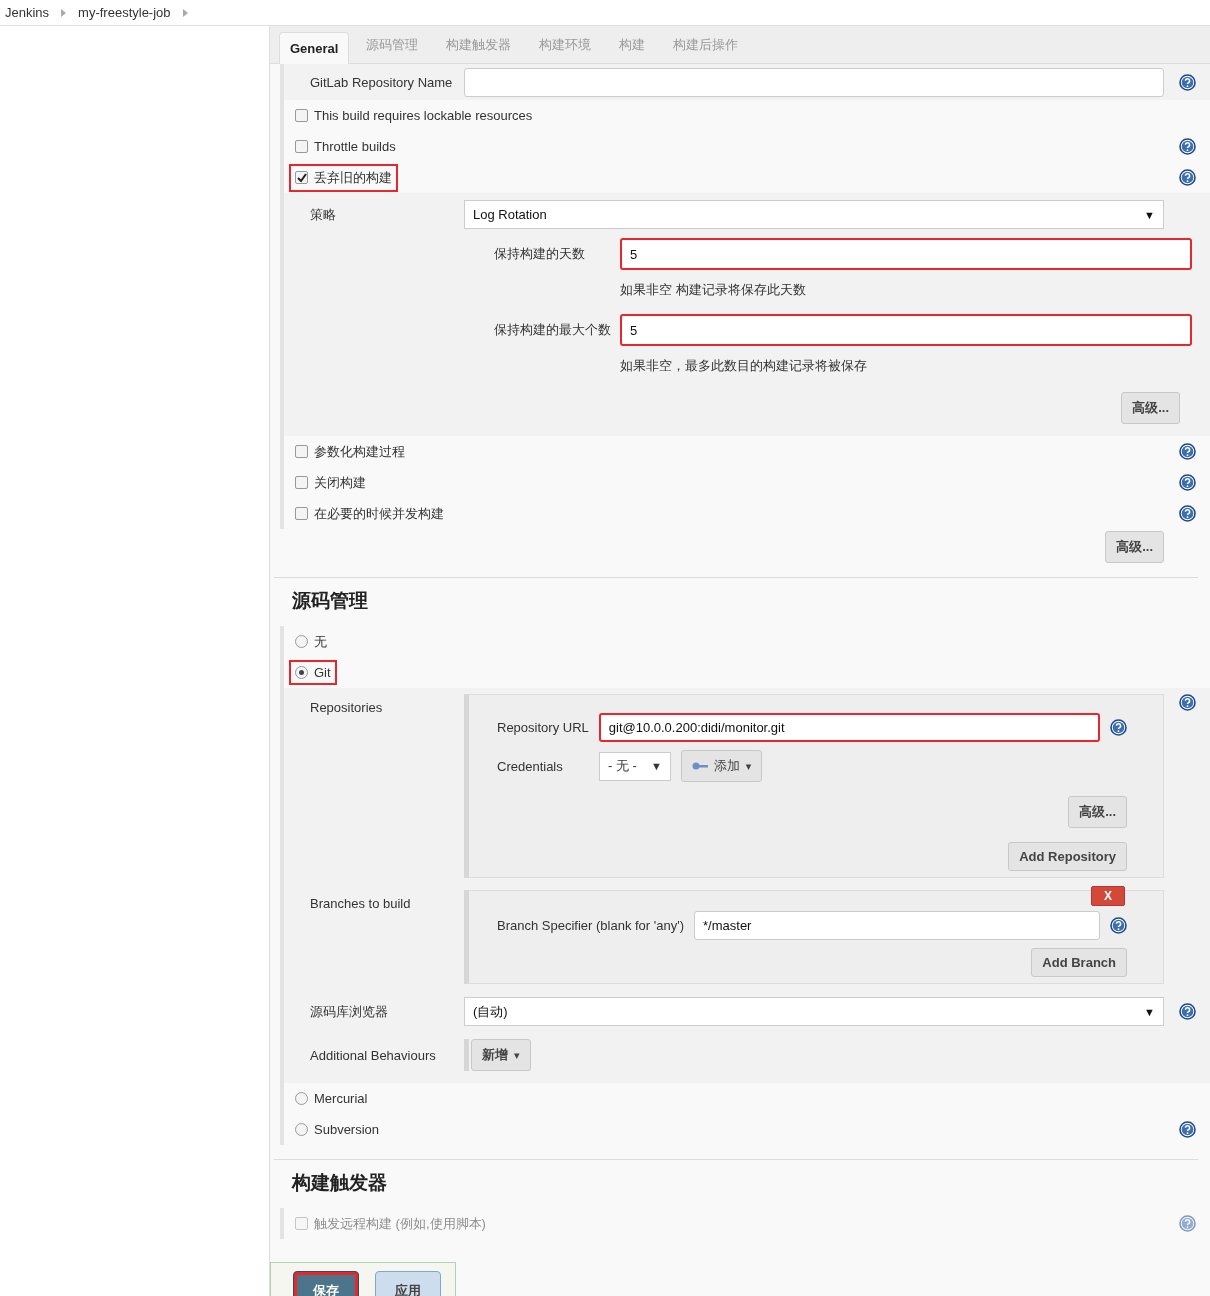  I want to click on option-label: 触发远程构建 (例如,使用脚本), so click(400, 1223).